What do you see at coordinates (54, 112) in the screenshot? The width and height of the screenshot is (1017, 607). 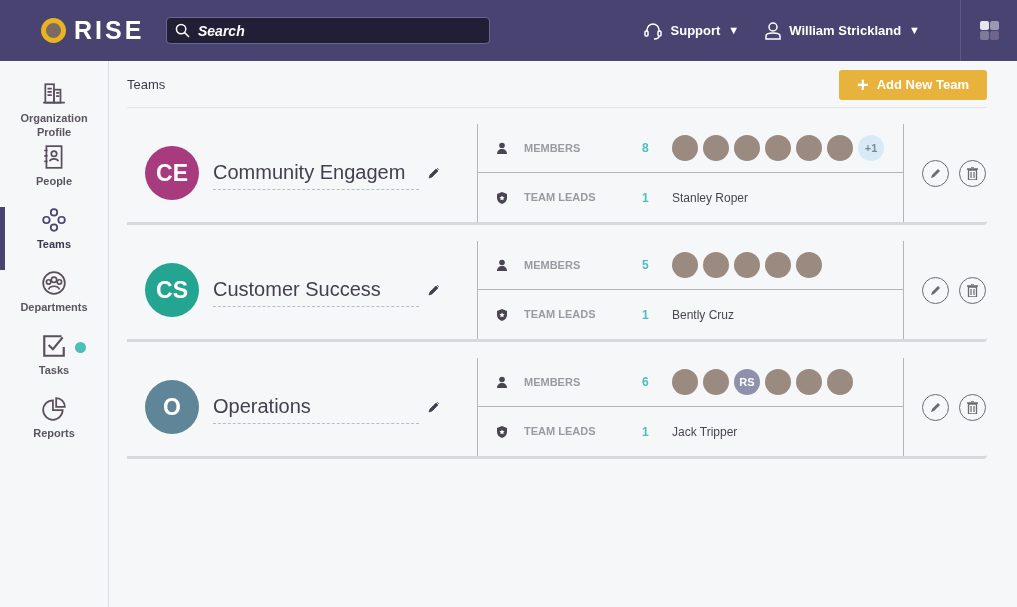 I see `sidebar-item: Organization Profile` at bounding box center [54, 112].